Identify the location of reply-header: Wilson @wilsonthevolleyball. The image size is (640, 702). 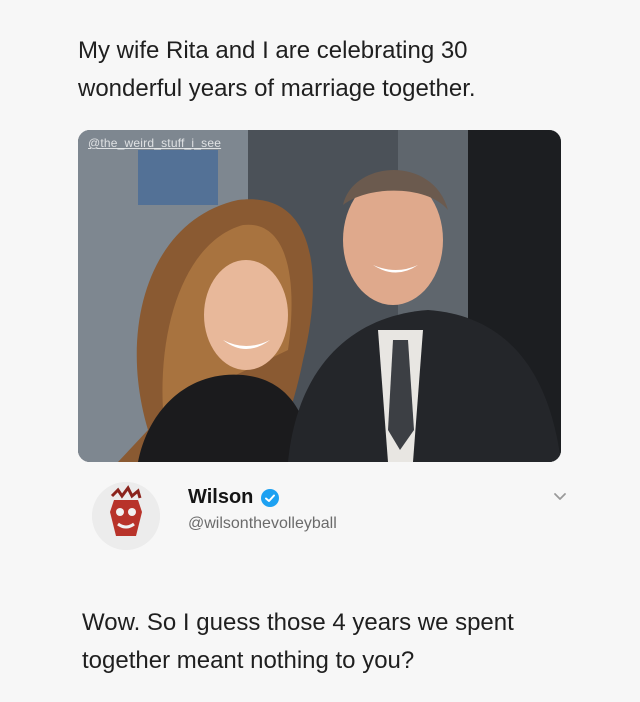
(342, 525).